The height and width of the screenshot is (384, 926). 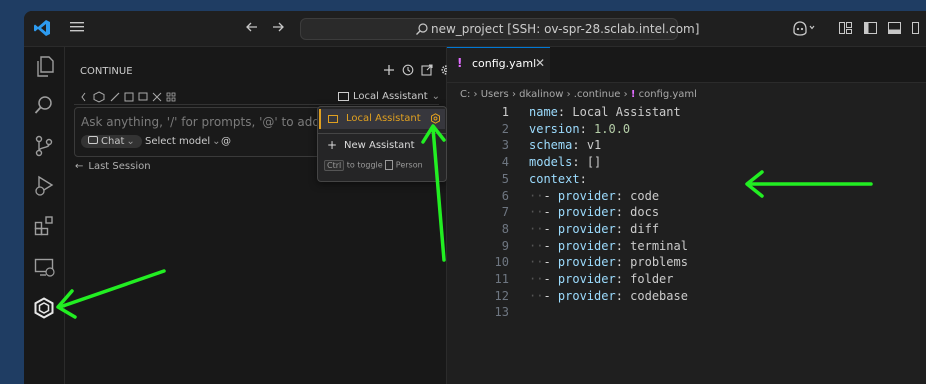 What do you see at coordinates (433, 193) in the screenshot?
I see `annotation-arrow-gear-icon` at bounding box center [433, 193].